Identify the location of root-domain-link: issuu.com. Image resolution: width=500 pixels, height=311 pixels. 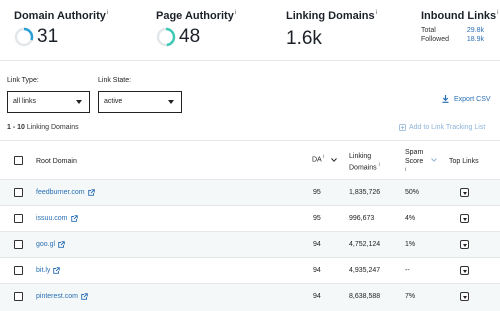
(57, 218).